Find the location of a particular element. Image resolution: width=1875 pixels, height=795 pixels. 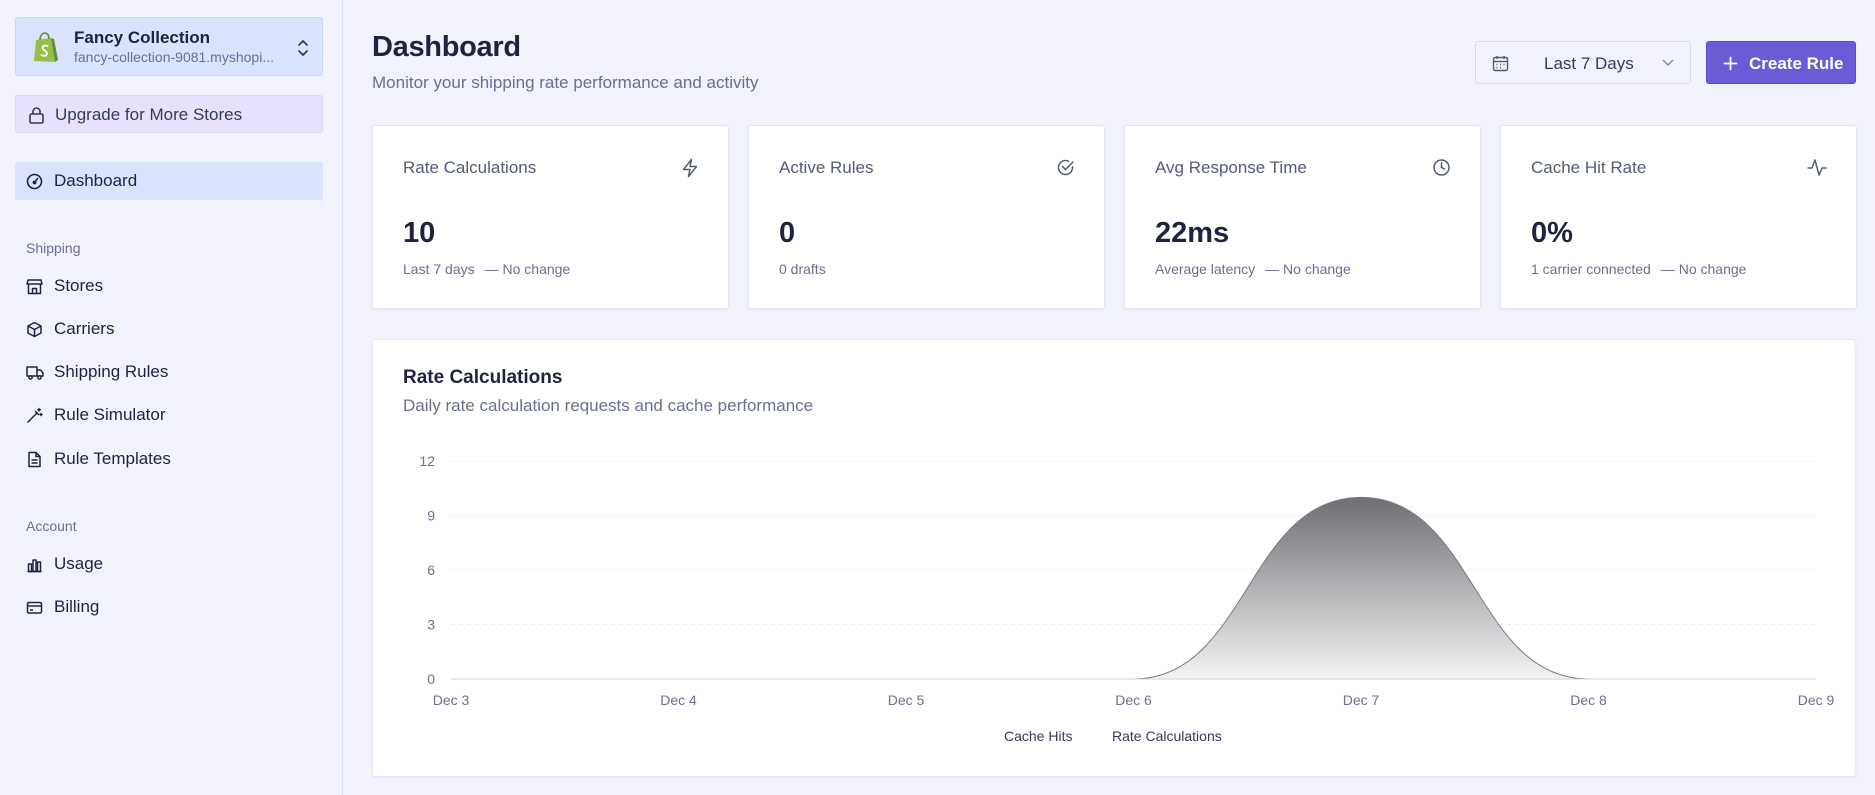

x-tick-label: Dec 9 is located at coordinates (1816, 700).